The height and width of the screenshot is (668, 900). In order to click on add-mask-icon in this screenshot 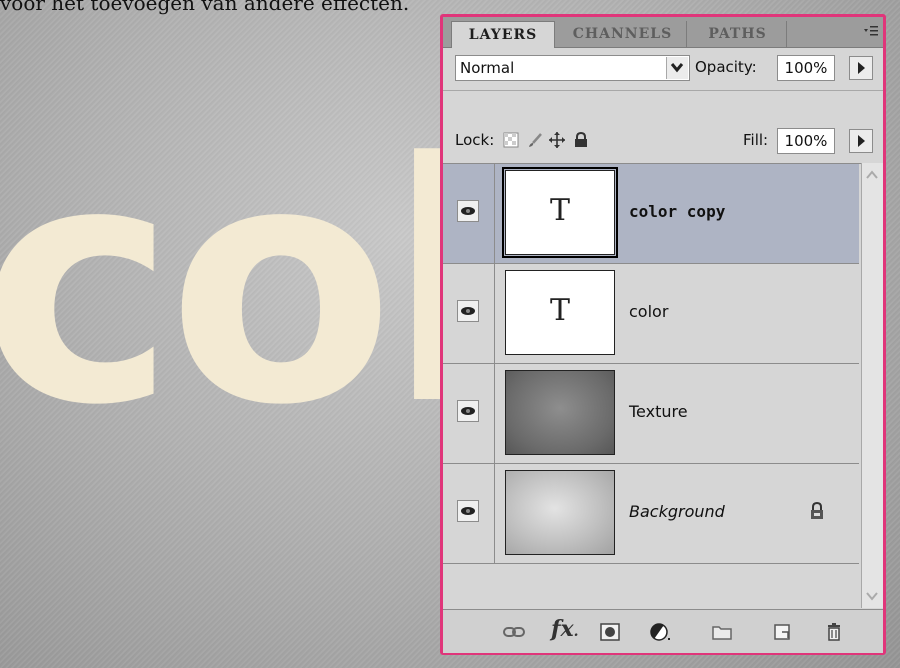, I will do `click(610, 632)`.